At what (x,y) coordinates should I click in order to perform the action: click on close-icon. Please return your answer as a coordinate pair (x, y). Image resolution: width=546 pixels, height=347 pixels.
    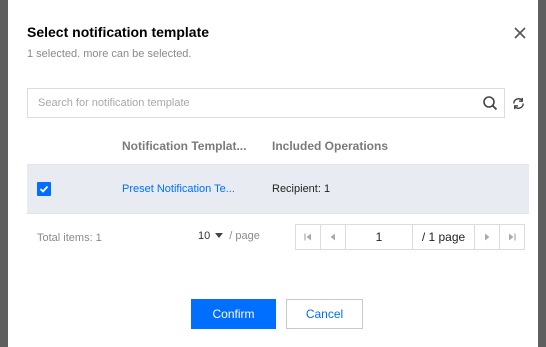
    Looking at the image, I should click on (520, 33).